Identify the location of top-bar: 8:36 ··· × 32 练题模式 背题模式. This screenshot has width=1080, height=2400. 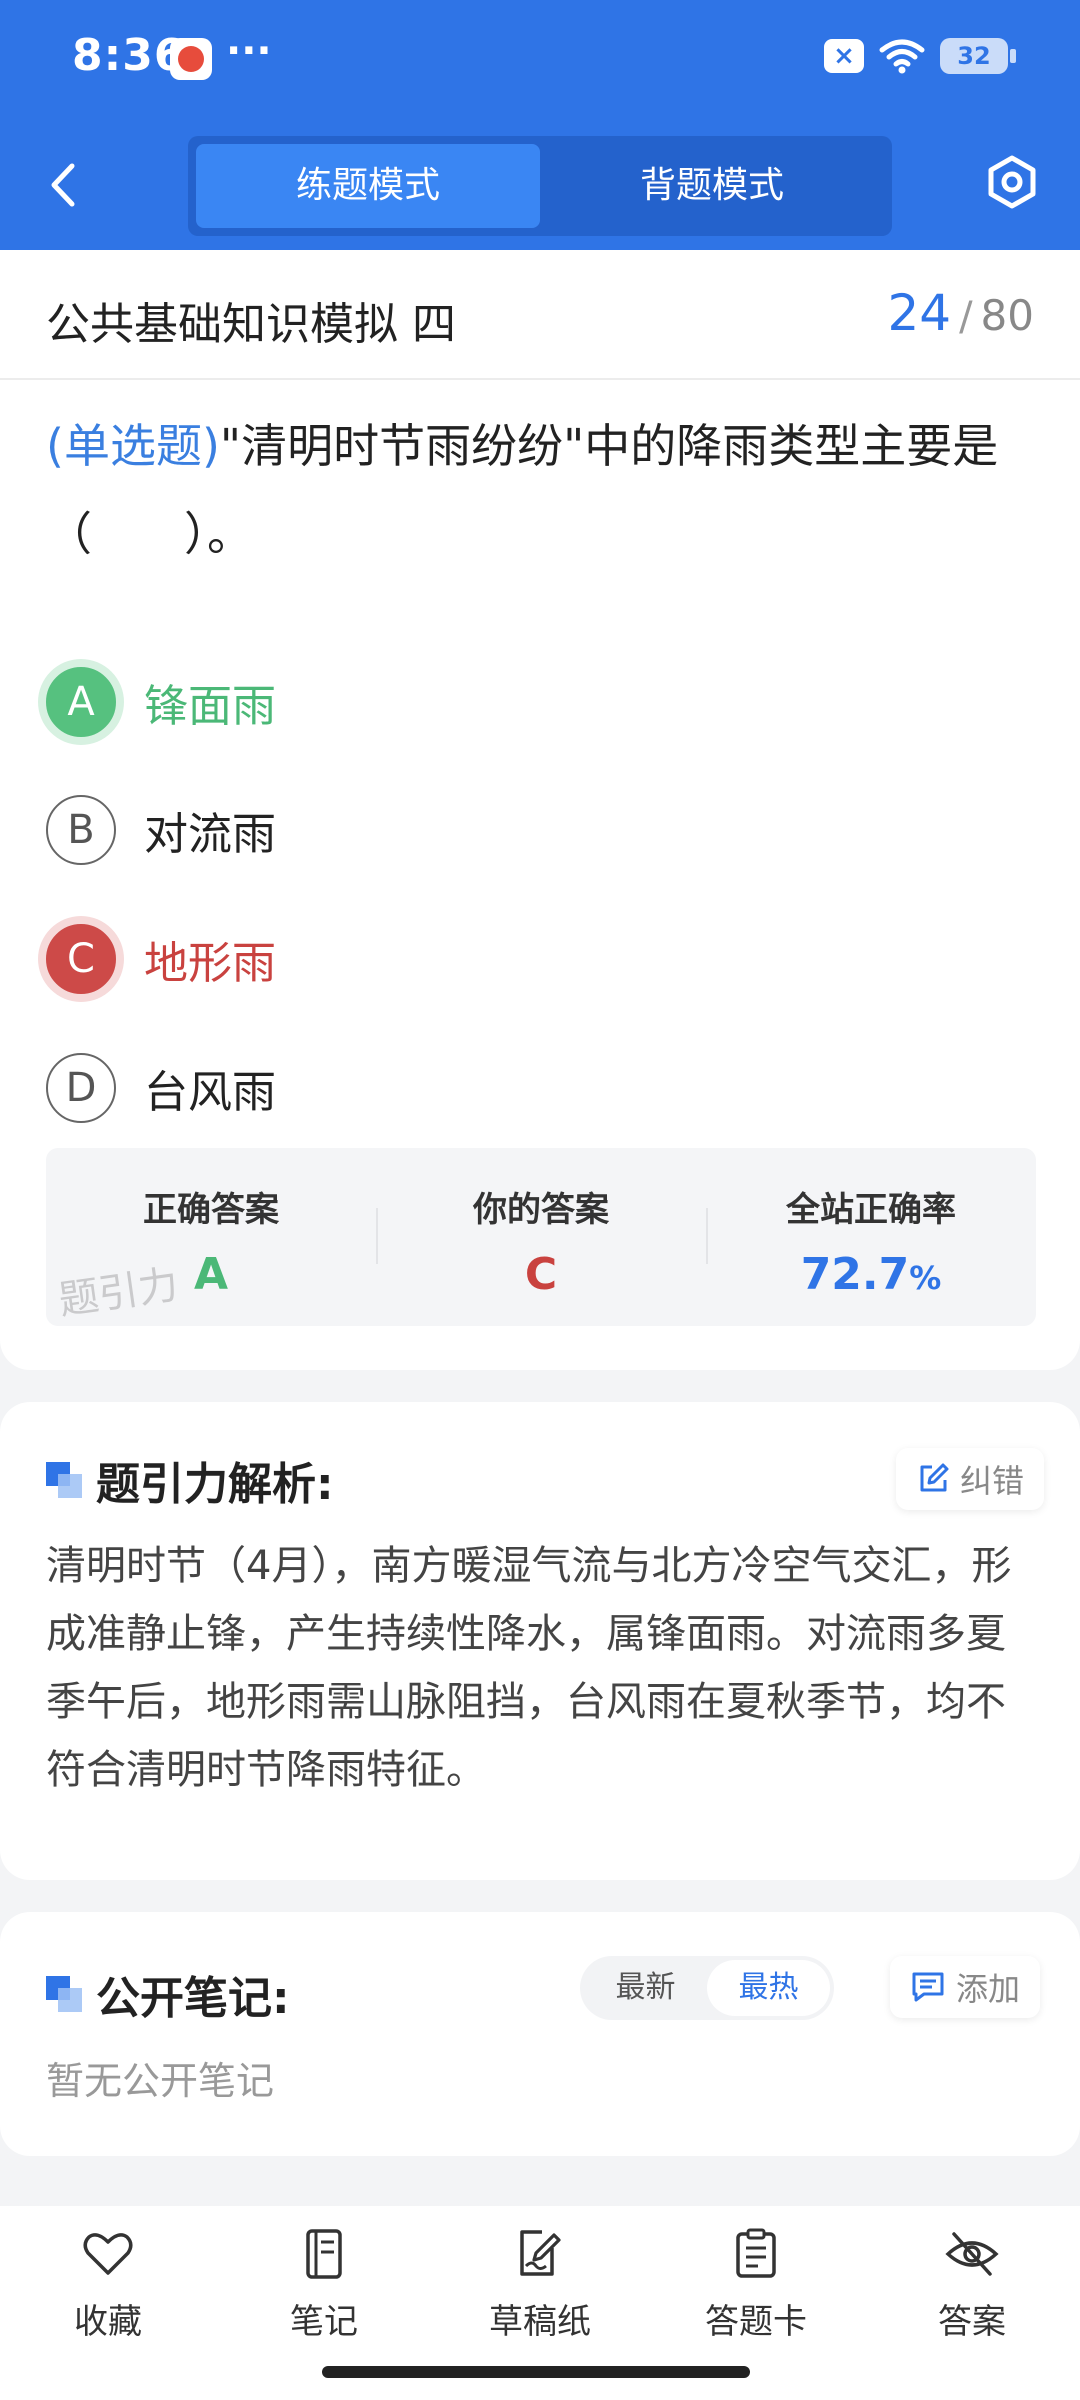
(540, 125).